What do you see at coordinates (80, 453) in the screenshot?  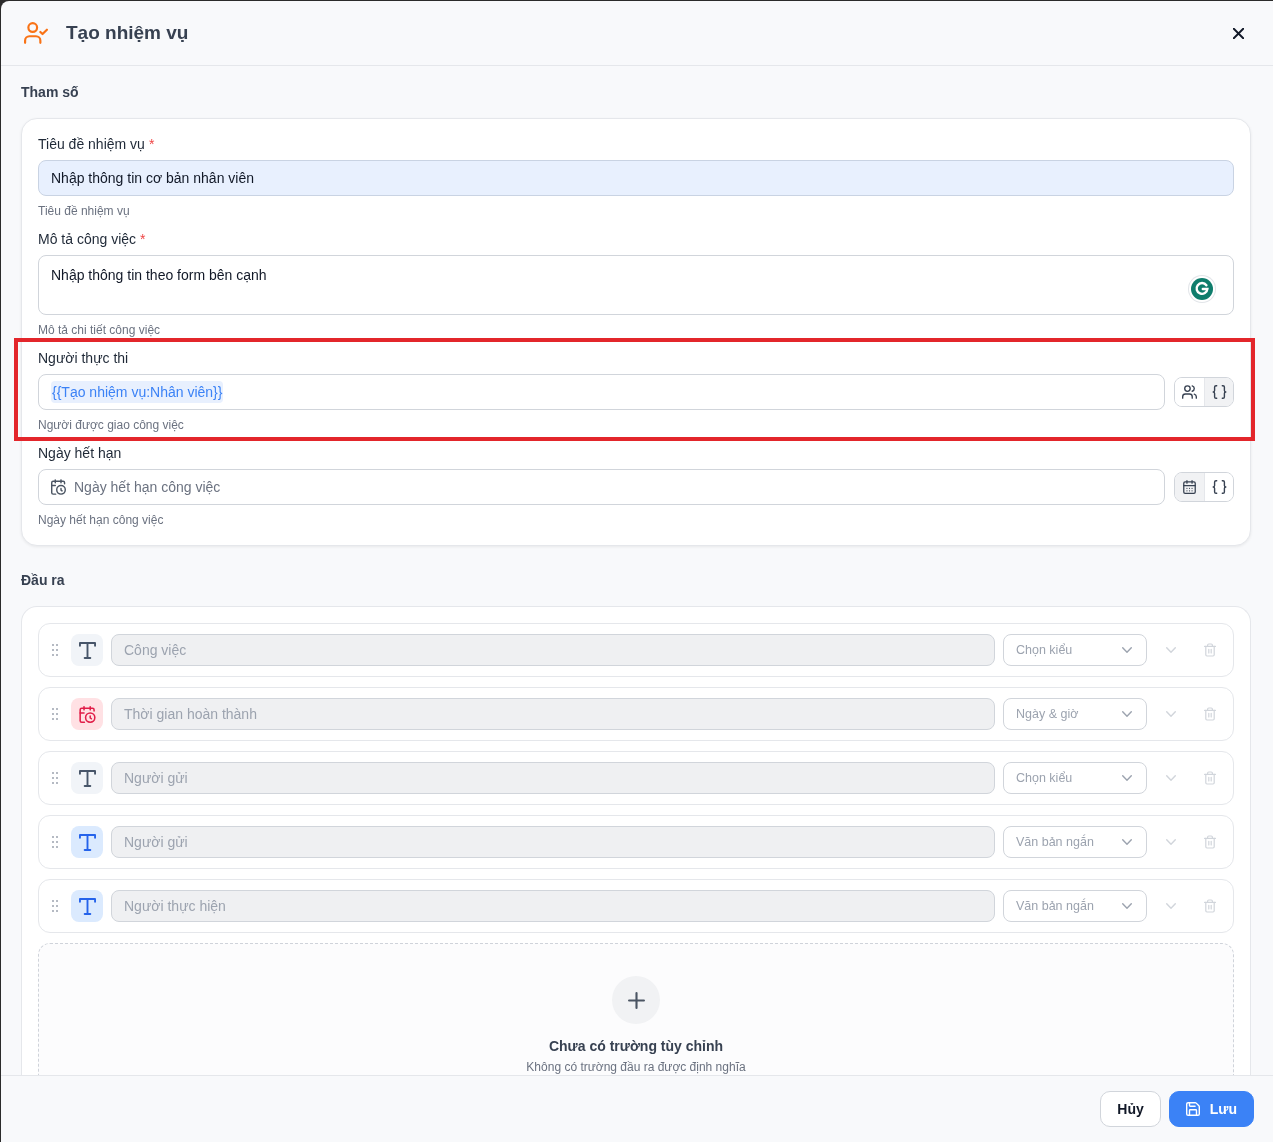 I see `field-label: Ngày hết hạn` at bounding box center [80, 453].